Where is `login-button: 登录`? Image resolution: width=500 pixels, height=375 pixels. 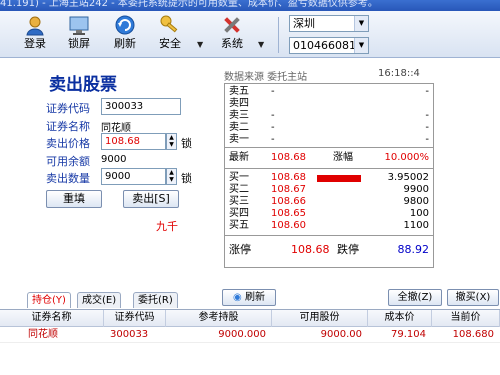
login-button: 登录 is located at coordinates (35, 35).